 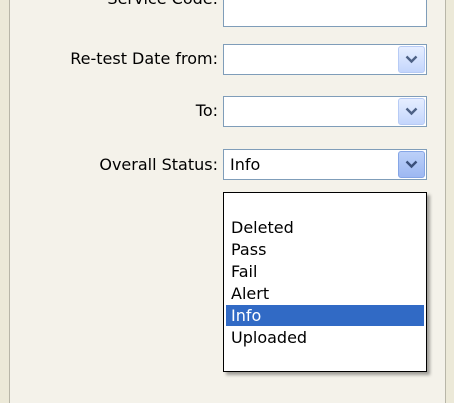 I want to click on status-option-info: Info, so click(x=325, y=315).